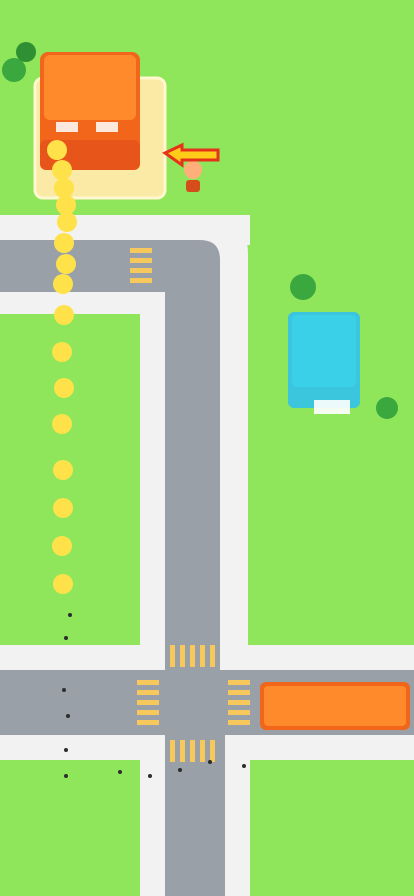 This screenshot has width=414, height=896. I want to click on blue-house, so click(324, 363).